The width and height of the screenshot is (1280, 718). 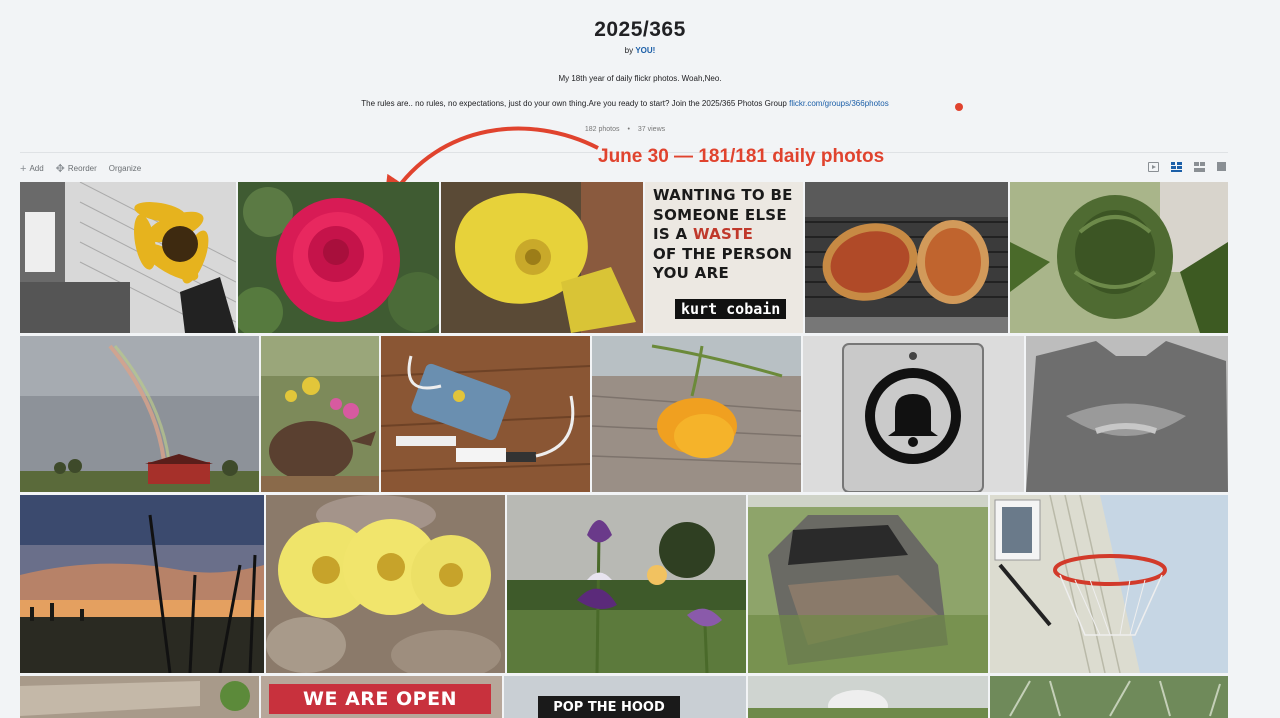 I want to click on photo-iris, so click(x=626, y=584).